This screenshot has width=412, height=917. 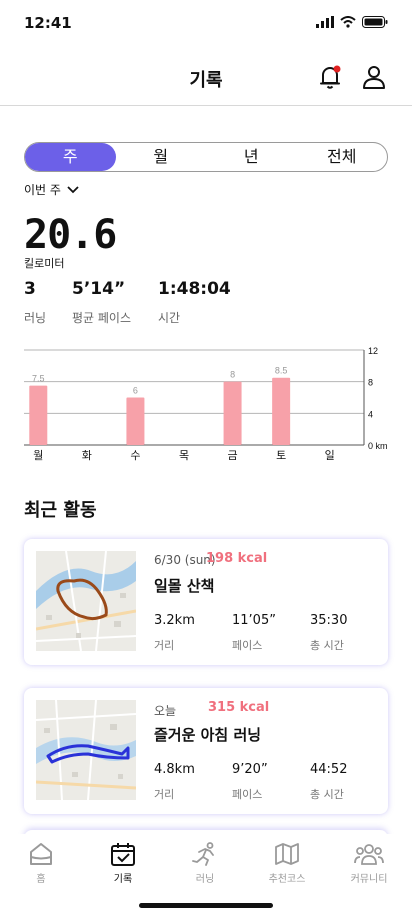 I want to click on home-indicator, so click(x=206, y=905).